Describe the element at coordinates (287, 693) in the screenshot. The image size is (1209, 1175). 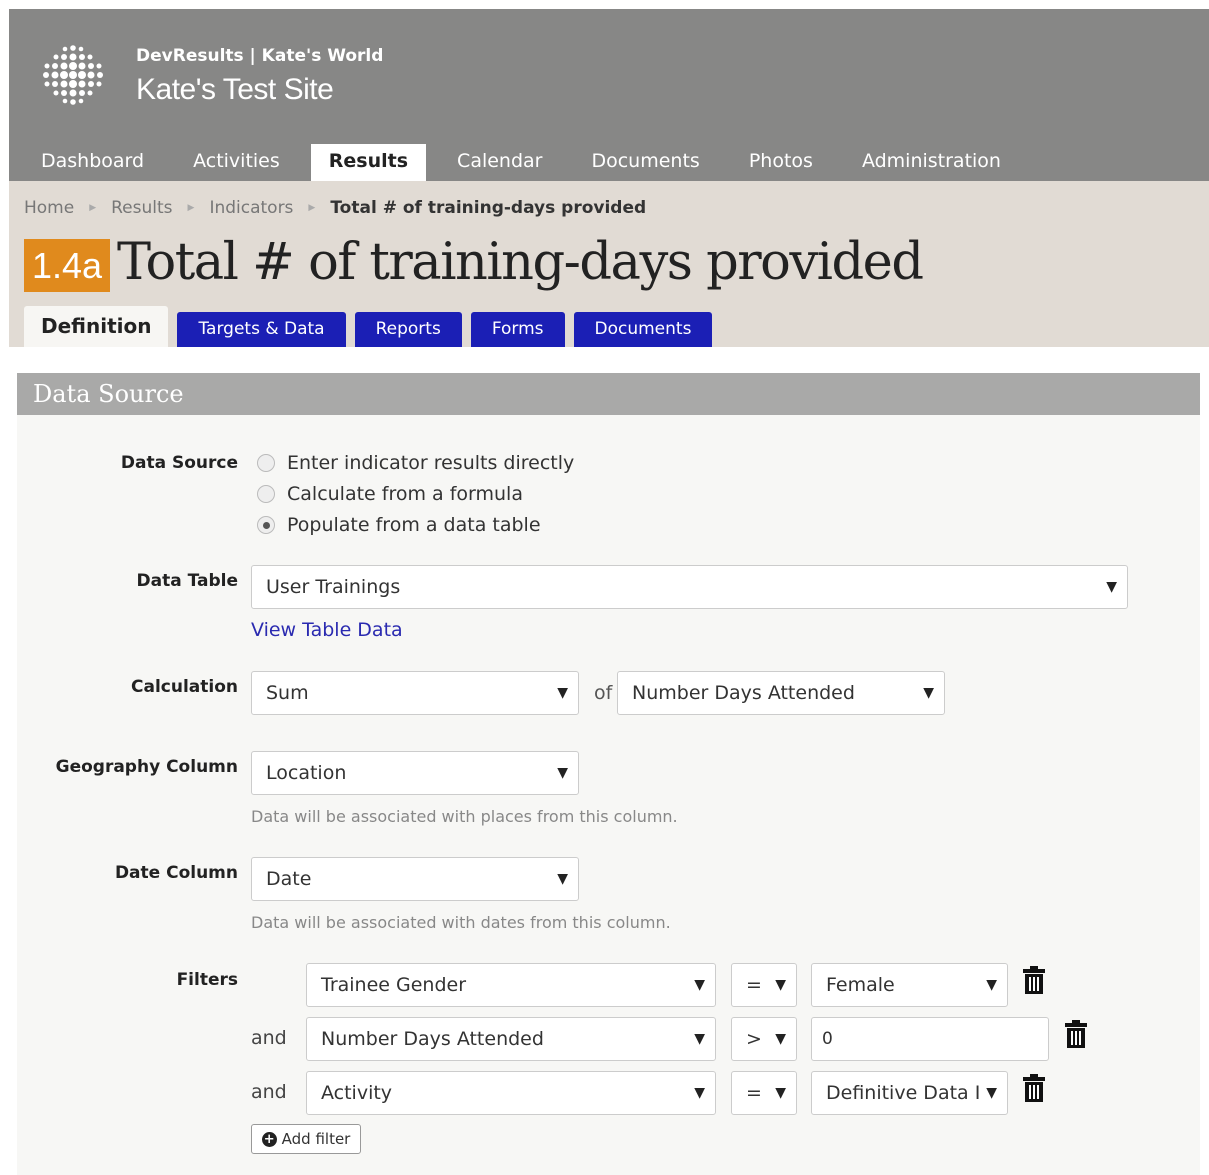
I see `calculation-function-value: Sum` at that location.